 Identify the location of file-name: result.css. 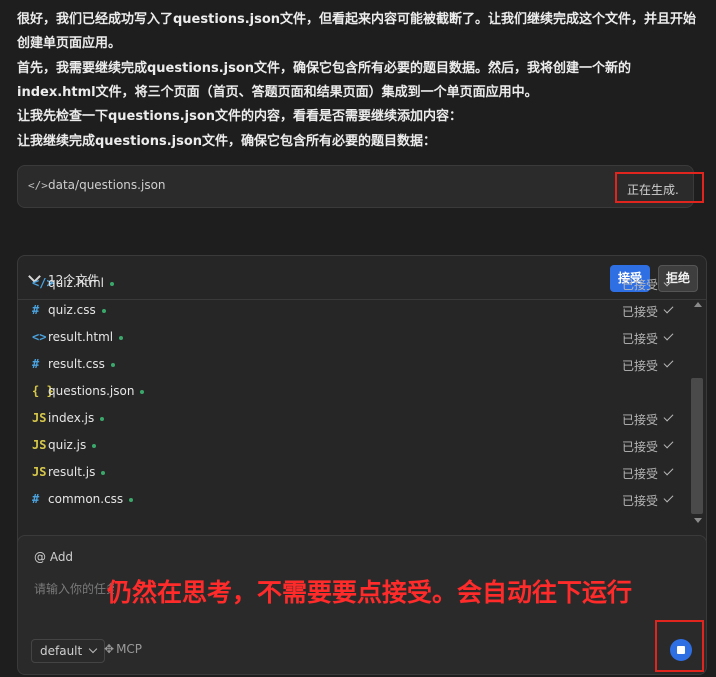
(81, 364).